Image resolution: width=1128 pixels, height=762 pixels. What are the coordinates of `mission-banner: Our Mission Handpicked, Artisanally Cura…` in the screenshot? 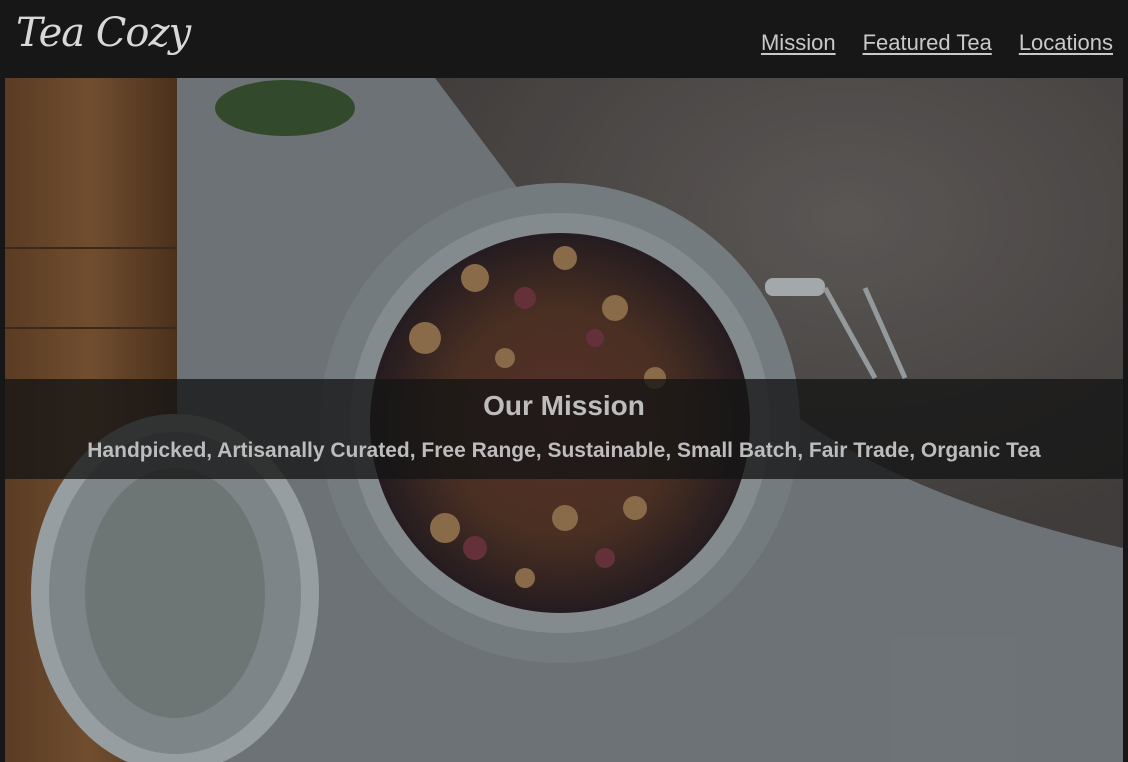 It's located at (564, 429).